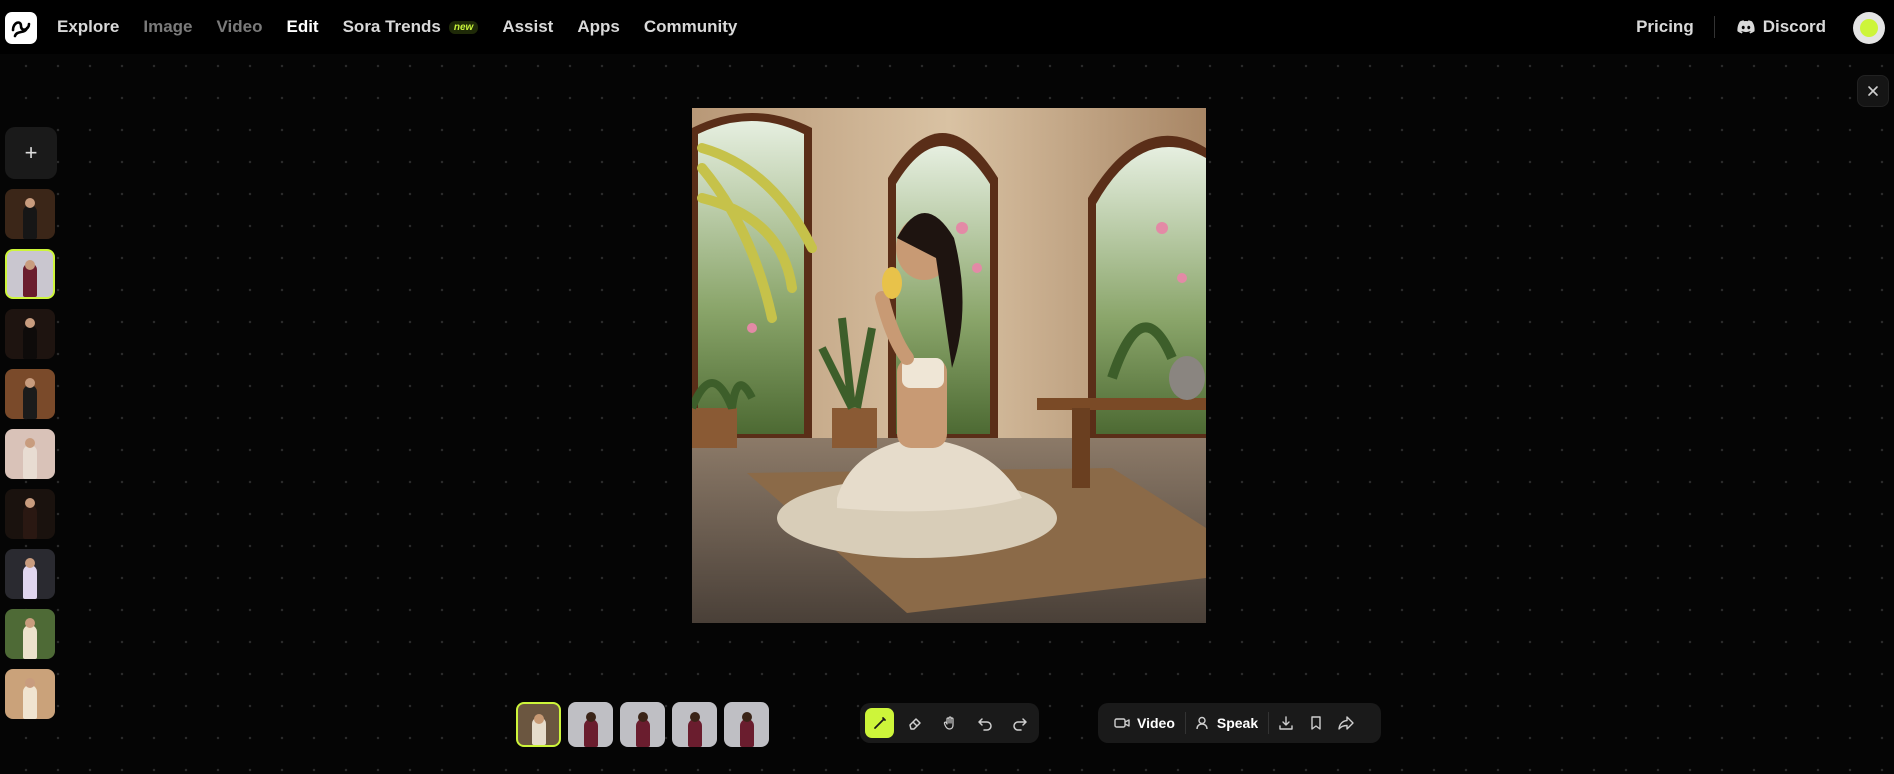  I want to click on discord-label: Discord, so click(1794, 26).